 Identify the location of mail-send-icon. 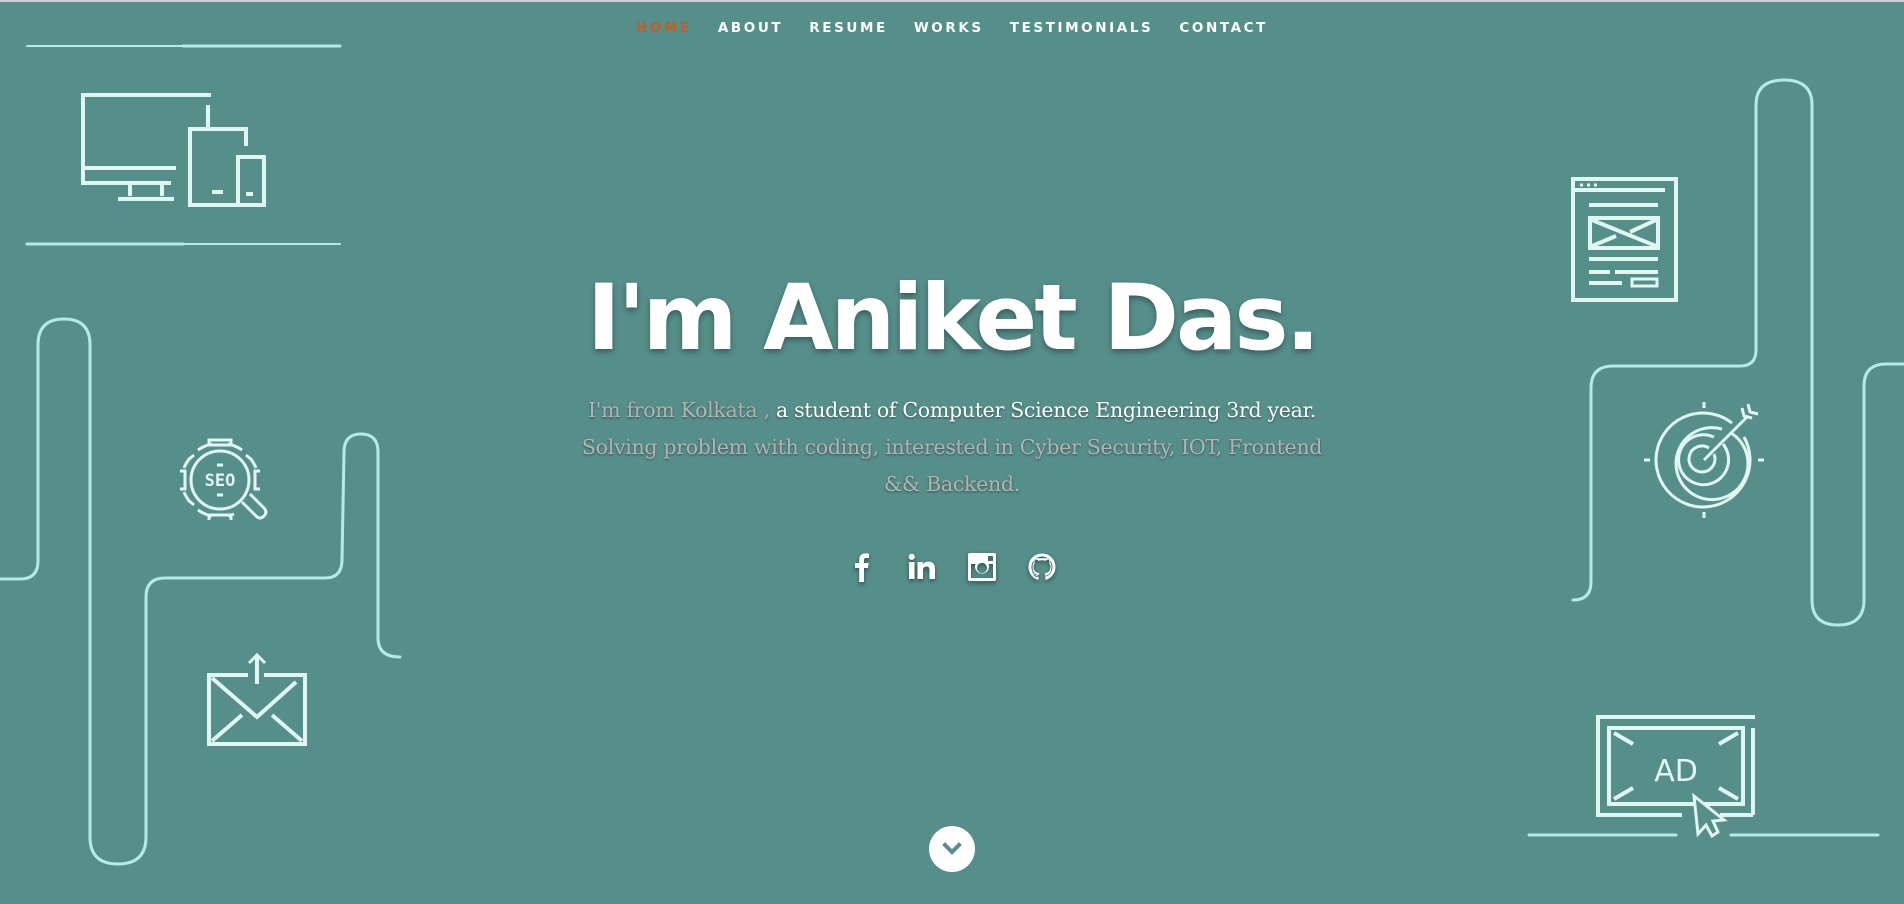
(257, 699).